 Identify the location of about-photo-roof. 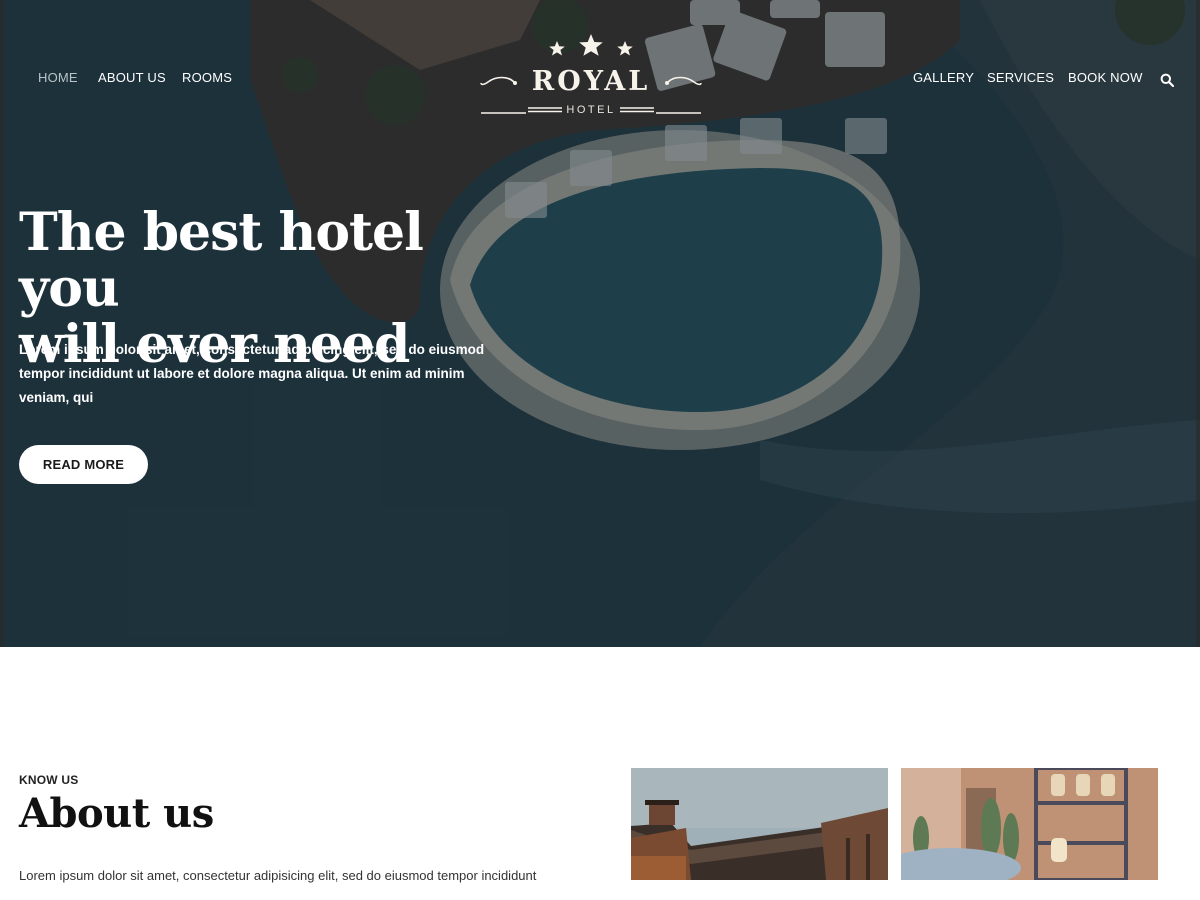
(759, 824).